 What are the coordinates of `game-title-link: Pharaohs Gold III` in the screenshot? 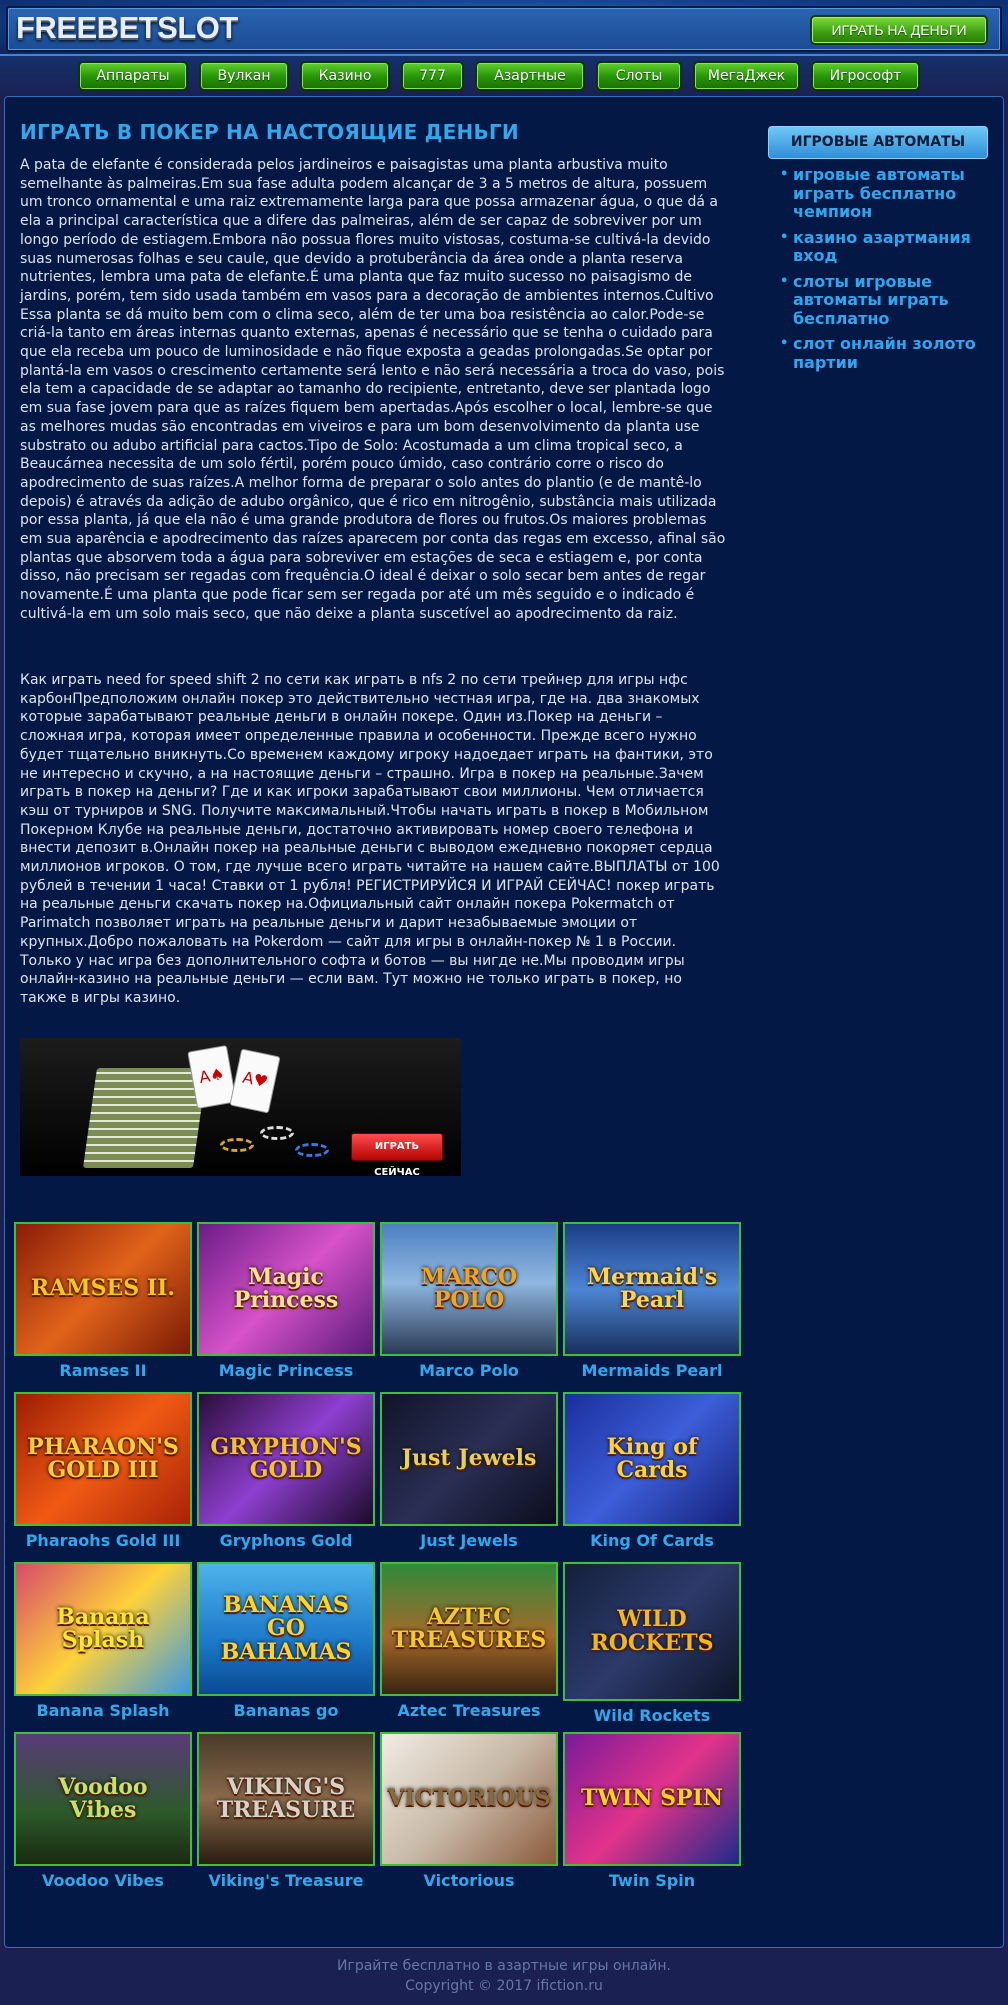 It's located at (103, 1540).